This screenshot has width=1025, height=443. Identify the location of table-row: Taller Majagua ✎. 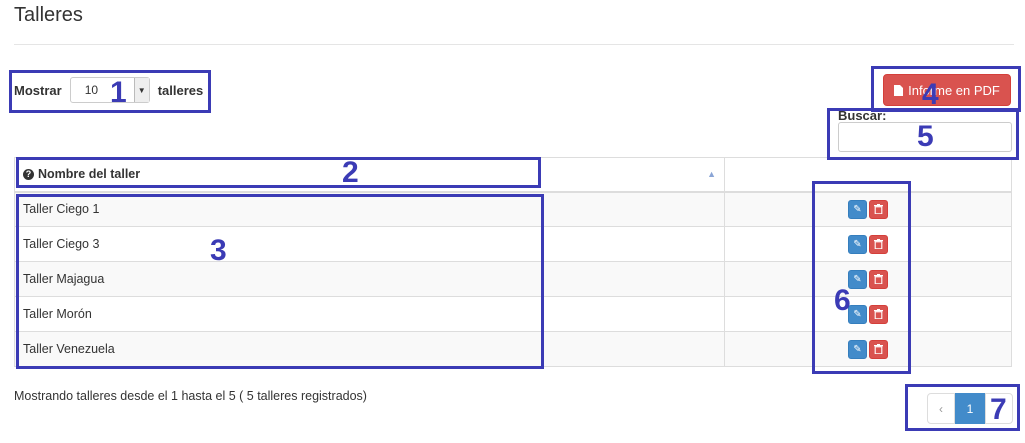
(513, 279).